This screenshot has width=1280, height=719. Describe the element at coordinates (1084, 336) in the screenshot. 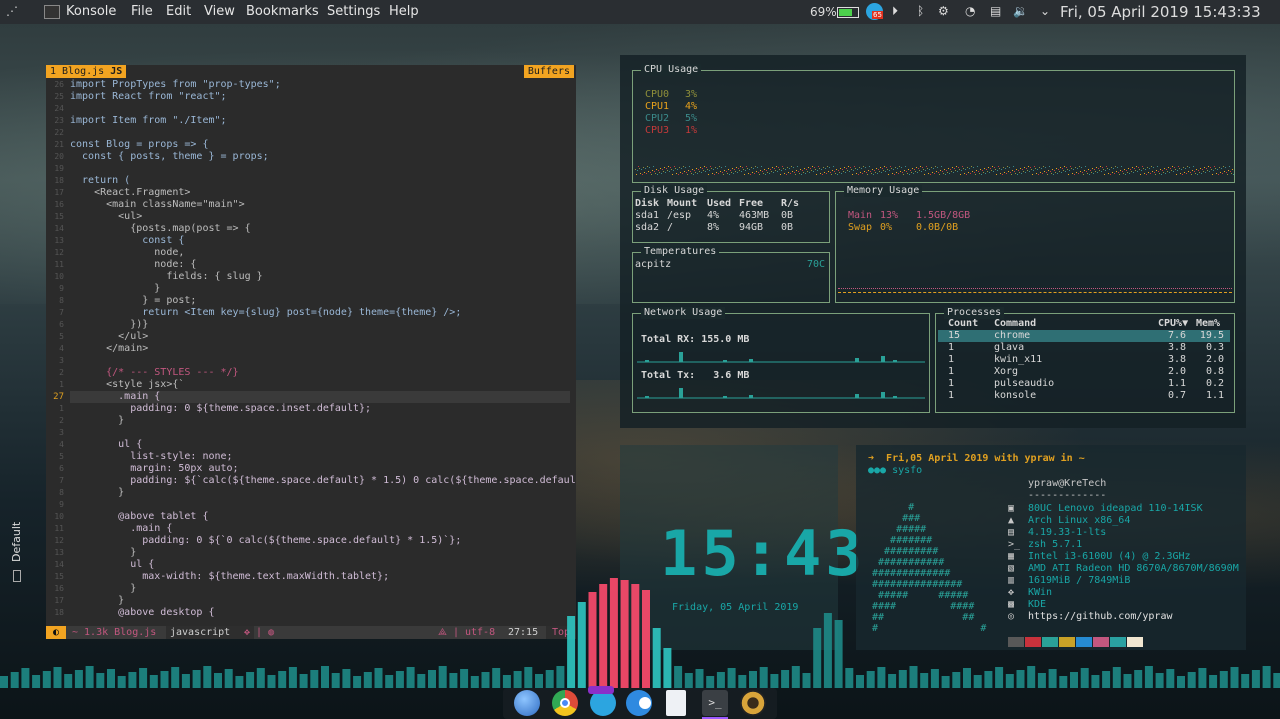

I see `process-row-selected` at that location.